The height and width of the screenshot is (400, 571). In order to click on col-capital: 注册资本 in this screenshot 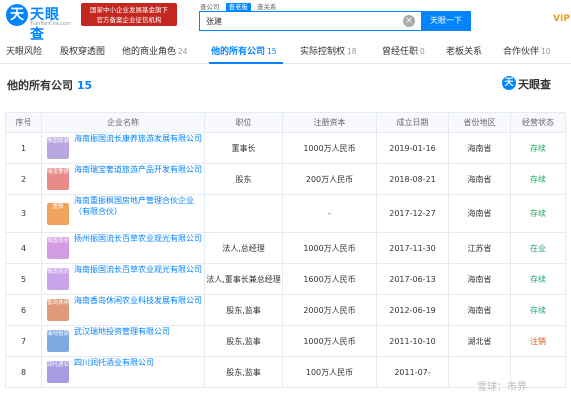, I will do `click(329, 122)`.